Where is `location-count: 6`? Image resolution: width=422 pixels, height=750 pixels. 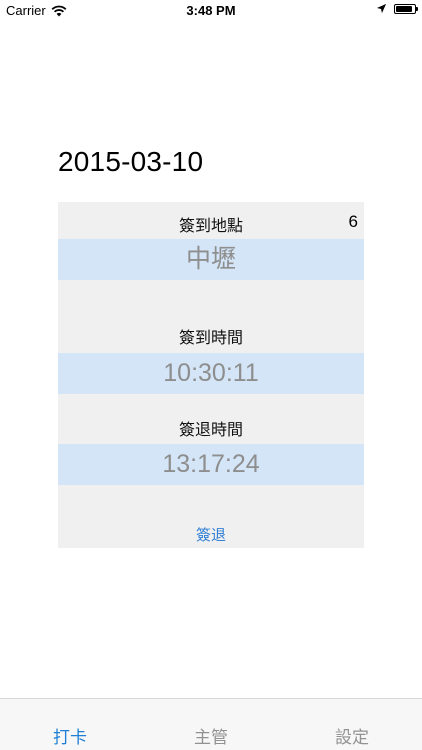
location-count: 6 is located at coordinates (353, 221).